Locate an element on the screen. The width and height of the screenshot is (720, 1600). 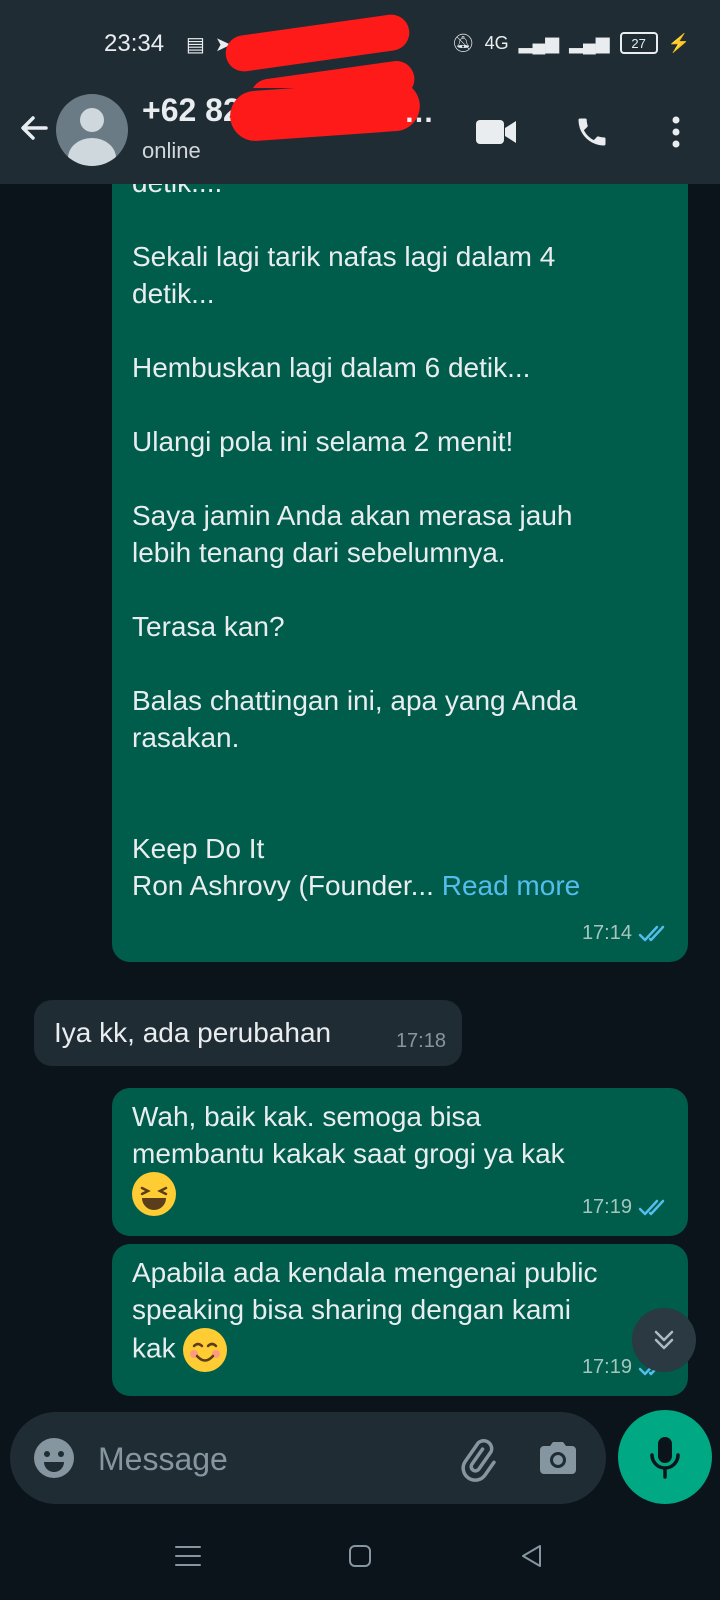
network-type-icon: 4G is located at coordinates (496, 42).